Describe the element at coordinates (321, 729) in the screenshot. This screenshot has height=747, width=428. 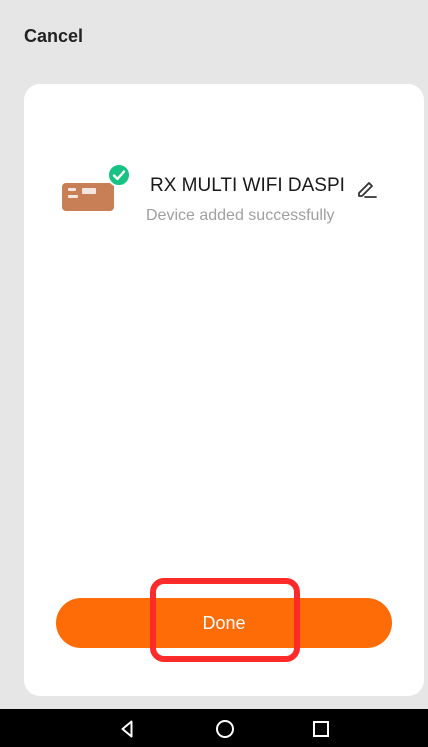
I see `recents-square-icon` at that location.